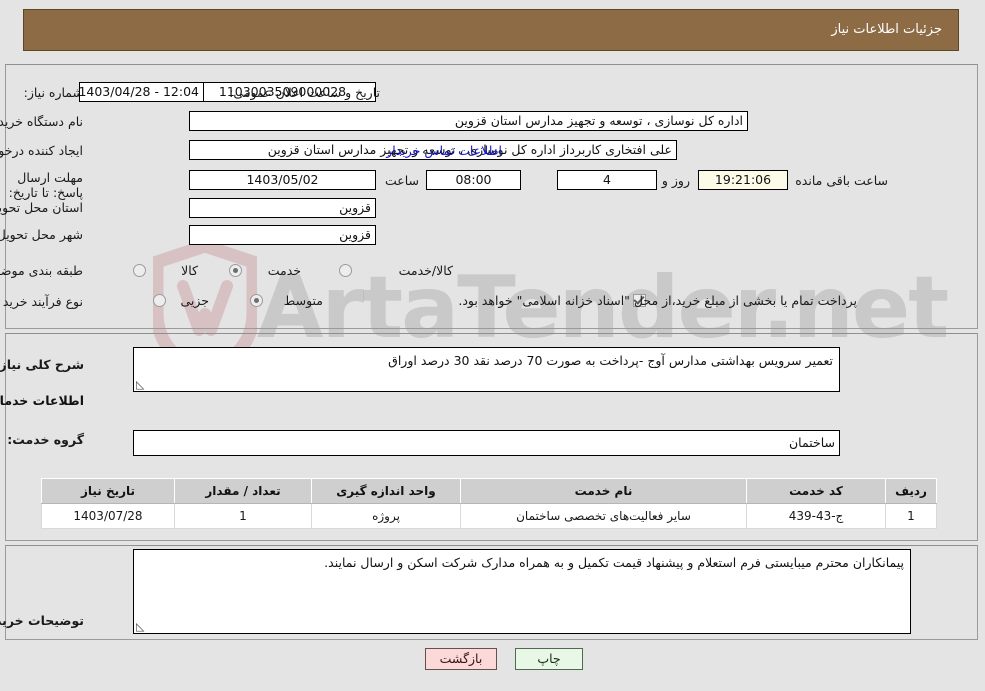  What do you see at coordinates (744, 180) in the screenshot?
I see `time-remaining-value: 19:21:06` at bounding box center [744, 180].